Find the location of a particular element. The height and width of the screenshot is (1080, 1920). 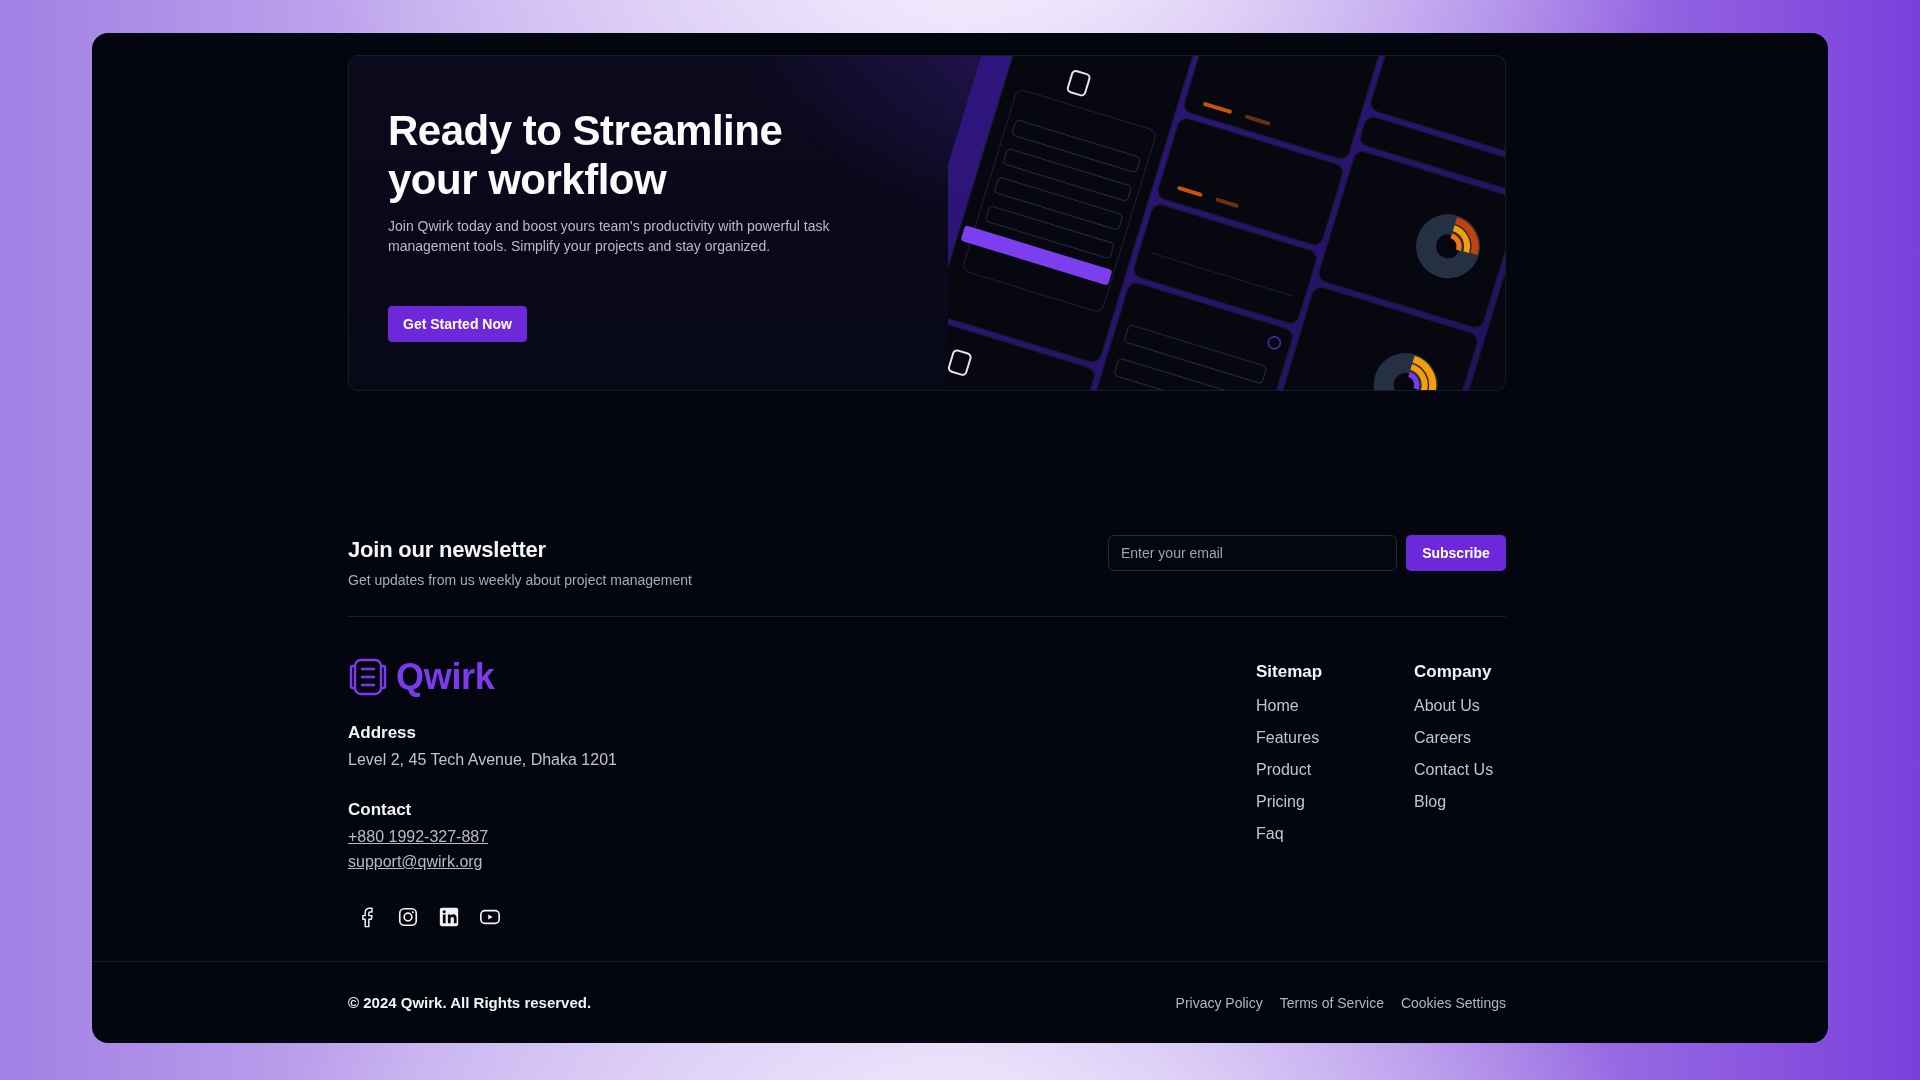

copyright-text: © 2024 Qwirk. All Rights reserved. is located at coordinates (470, 1002).